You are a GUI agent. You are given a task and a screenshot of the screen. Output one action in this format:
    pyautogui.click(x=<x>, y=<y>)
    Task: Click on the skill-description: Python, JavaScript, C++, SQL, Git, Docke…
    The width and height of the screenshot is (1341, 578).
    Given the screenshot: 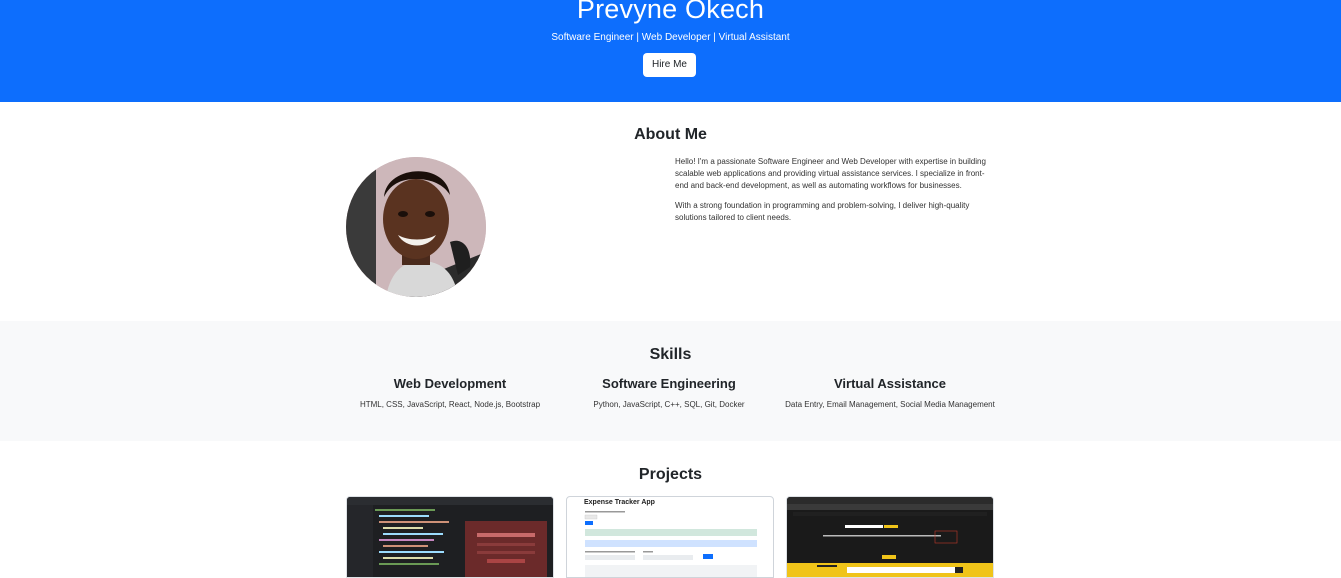 What is the action you would take?
    pyautogui.click(x=669, y=404)
    